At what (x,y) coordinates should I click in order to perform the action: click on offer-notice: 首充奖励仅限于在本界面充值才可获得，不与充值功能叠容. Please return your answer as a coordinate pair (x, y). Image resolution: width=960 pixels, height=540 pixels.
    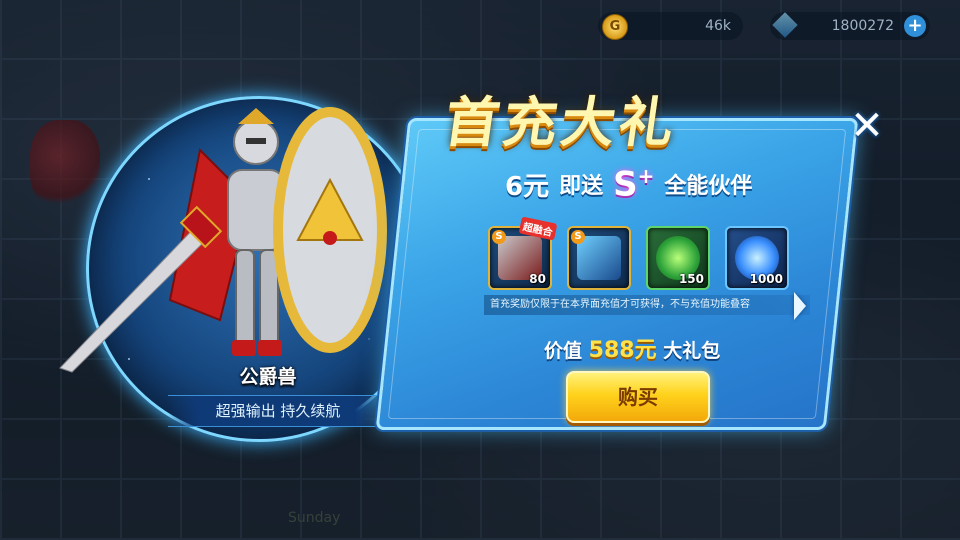
    Looking at the image, I should click on (647, 305).